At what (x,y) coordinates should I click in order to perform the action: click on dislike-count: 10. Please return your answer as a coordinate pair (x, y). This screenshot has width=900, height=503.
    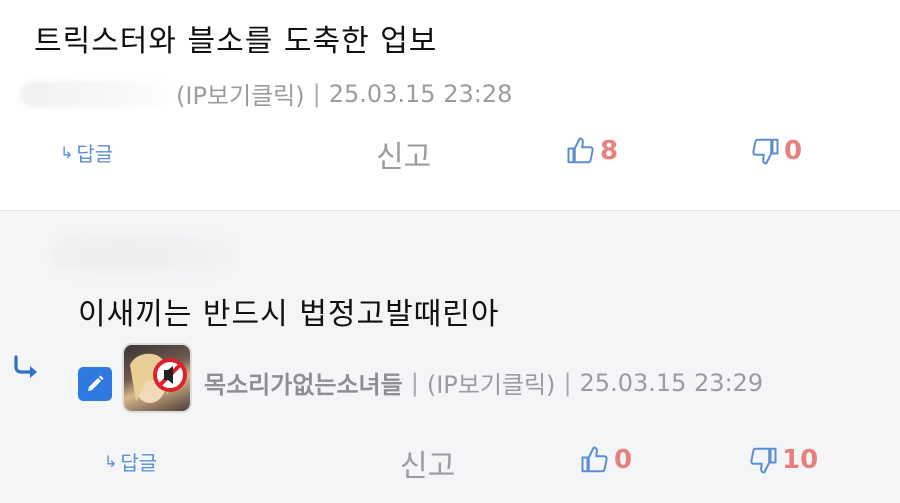
    Looking at the image, I should click on (800, 460).